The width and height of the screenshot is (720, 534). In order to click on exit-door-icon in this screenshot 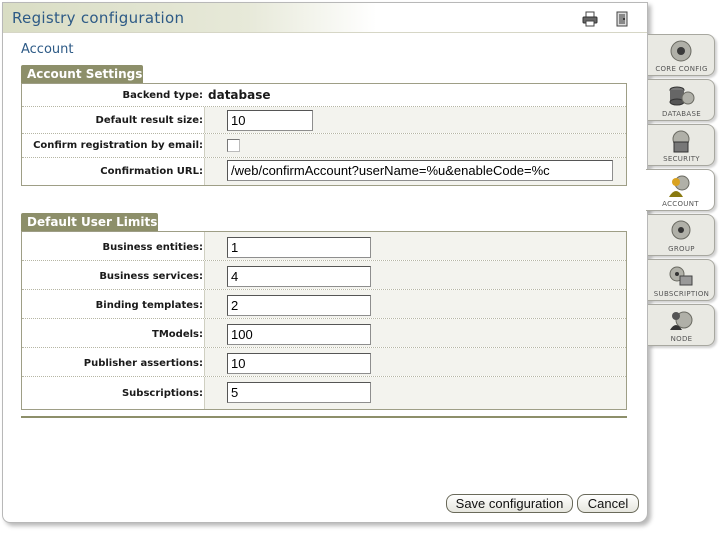, I will do `click(622, 19)`.